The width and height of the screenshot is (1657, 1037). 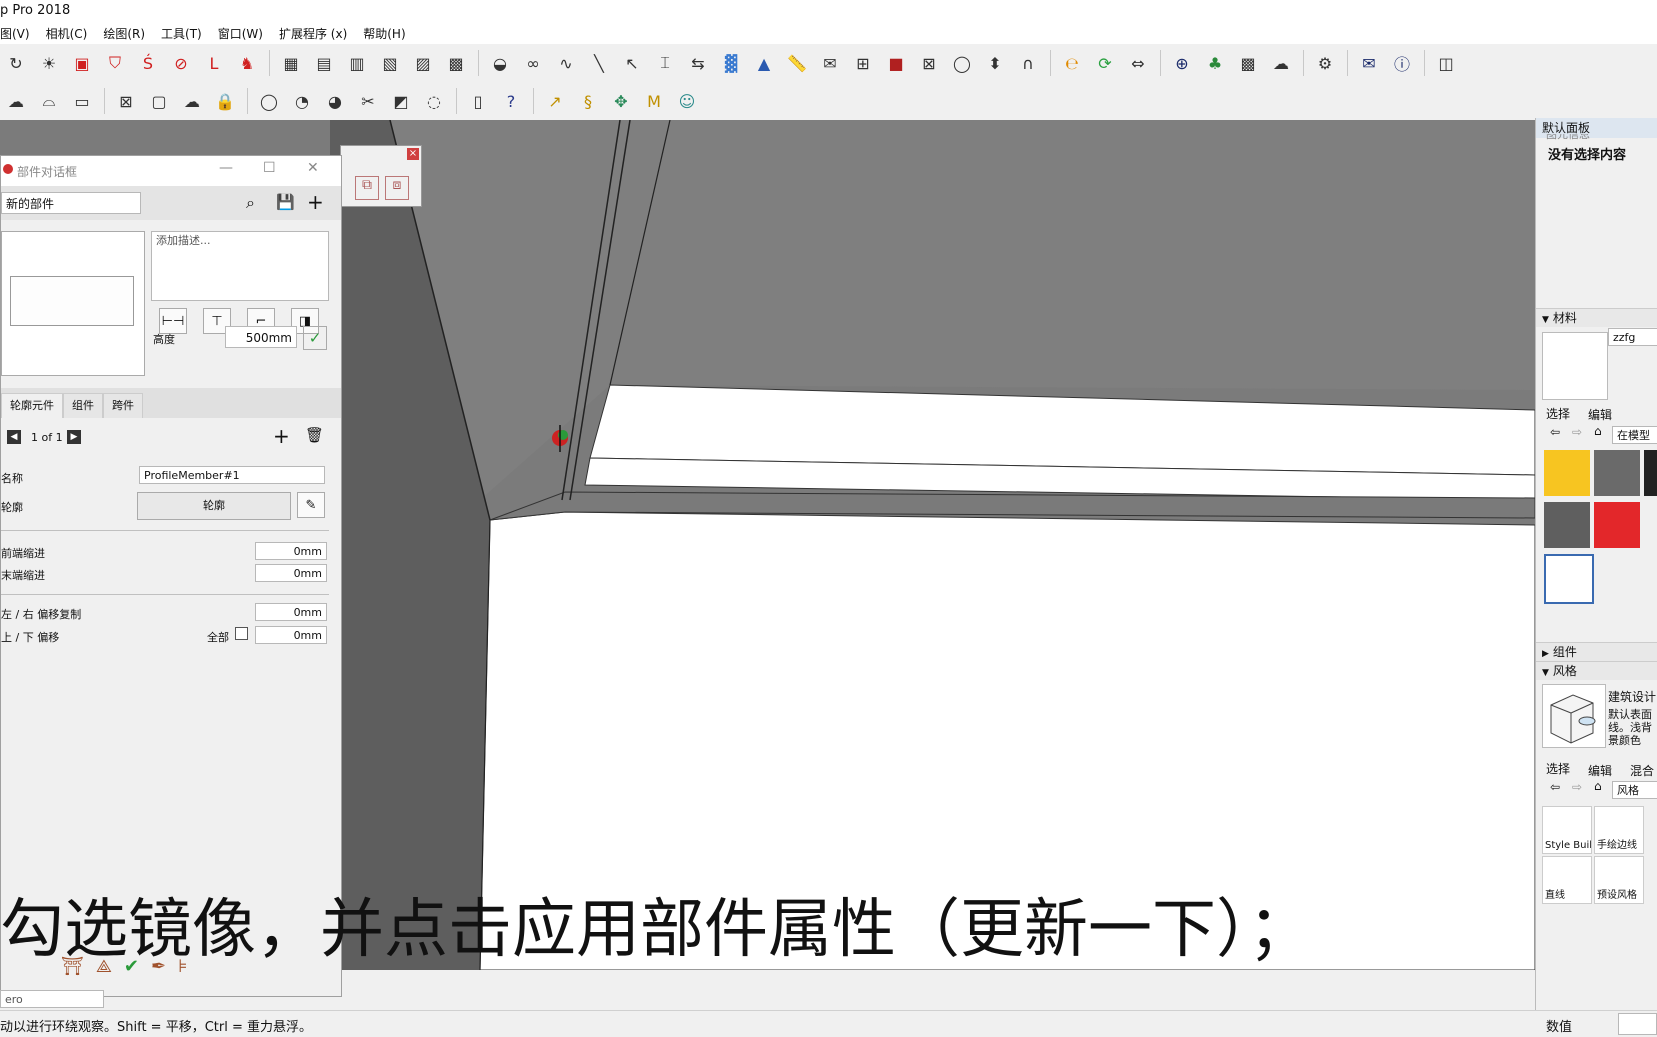 What do you see at coordinates (192, 101) in the screenshot?
I see `cloud2-icon: ☁` at bounding box center [192, 101].